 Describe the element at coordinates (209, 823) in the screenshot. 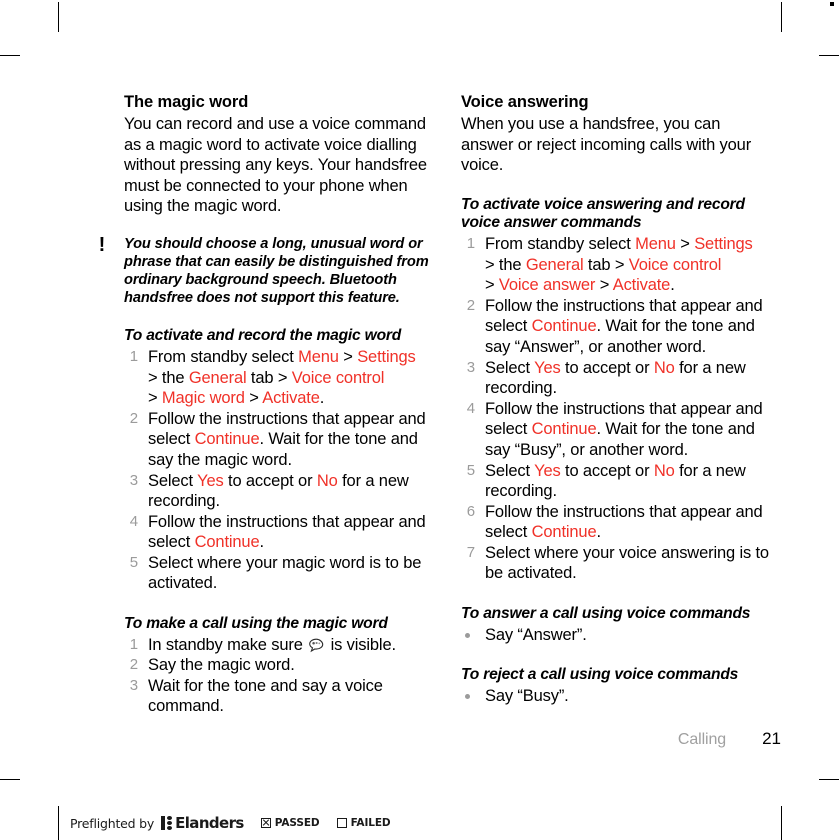

I see `elanders-wordmark: Elanders` at that location.